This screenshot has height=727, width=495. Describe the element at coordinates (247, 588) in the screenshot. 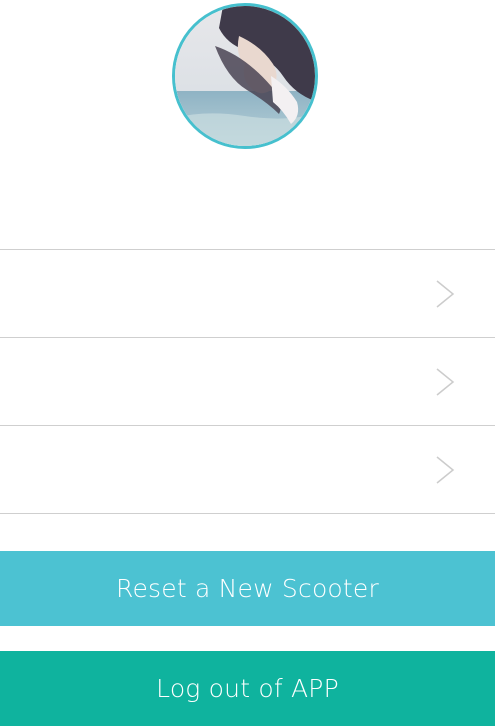

I see `reset-scooter-button: Reset a New Scooter` at that location.